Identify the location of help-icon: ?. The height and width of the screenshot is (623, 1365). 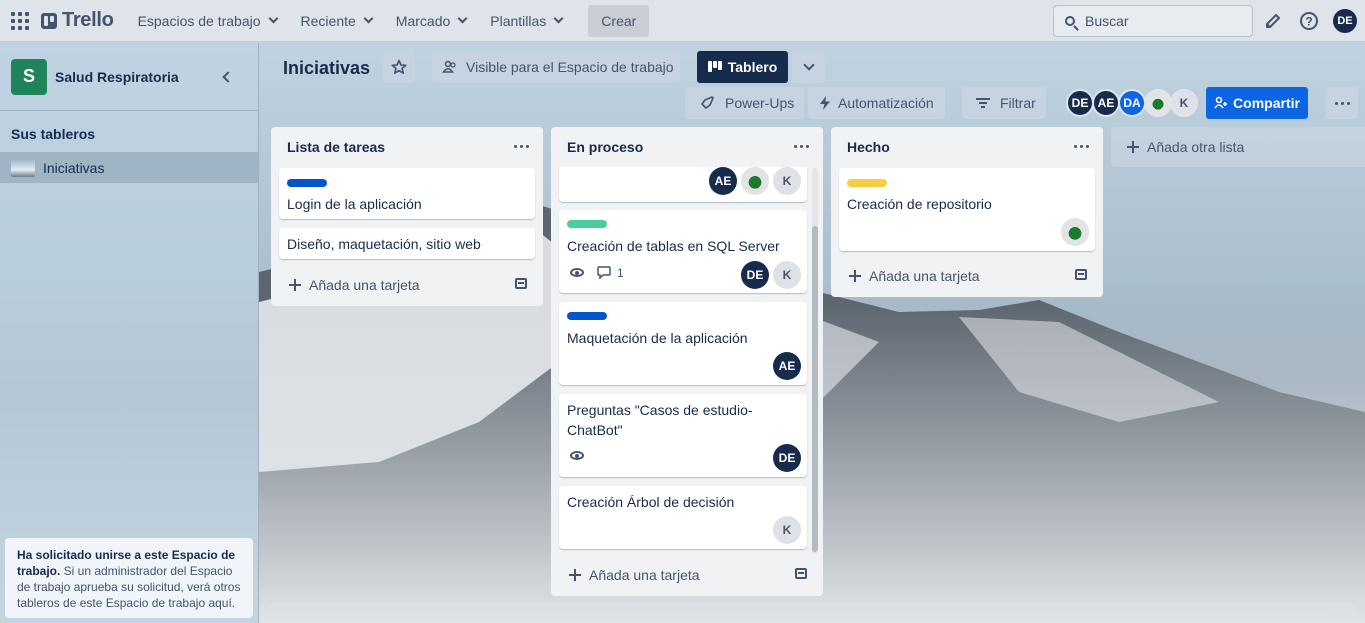
(1309, 21).